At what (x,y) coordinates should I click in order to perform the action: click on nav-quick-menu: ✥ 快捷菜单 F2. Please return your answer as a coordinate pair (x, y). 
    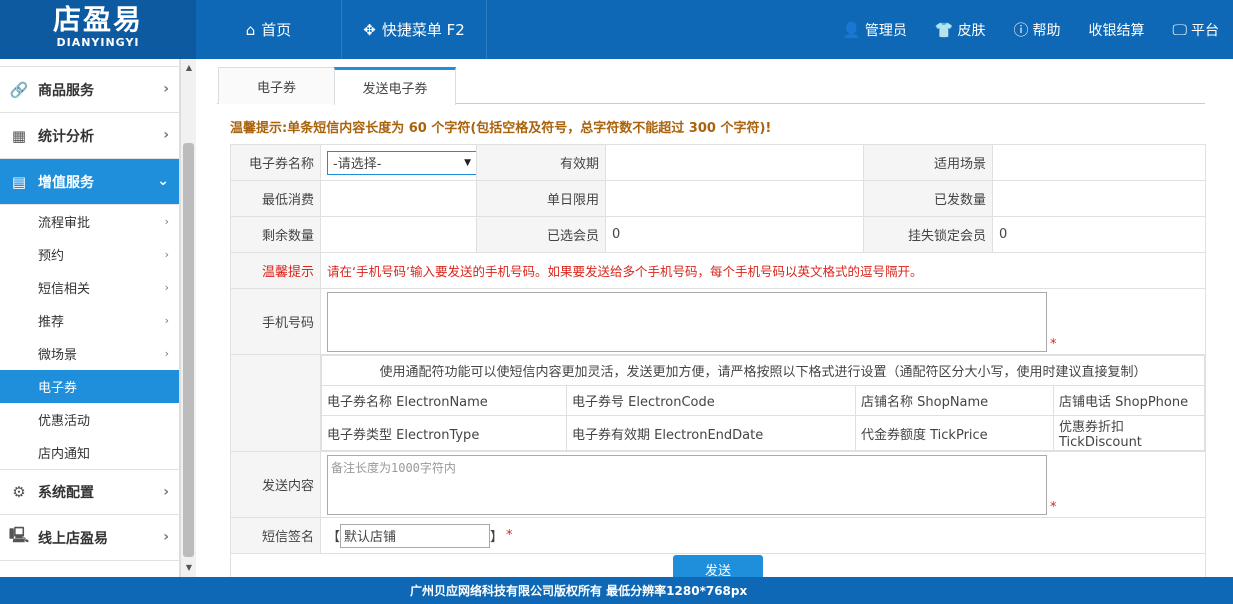
    Looking at the image, I should click on (414, 29).